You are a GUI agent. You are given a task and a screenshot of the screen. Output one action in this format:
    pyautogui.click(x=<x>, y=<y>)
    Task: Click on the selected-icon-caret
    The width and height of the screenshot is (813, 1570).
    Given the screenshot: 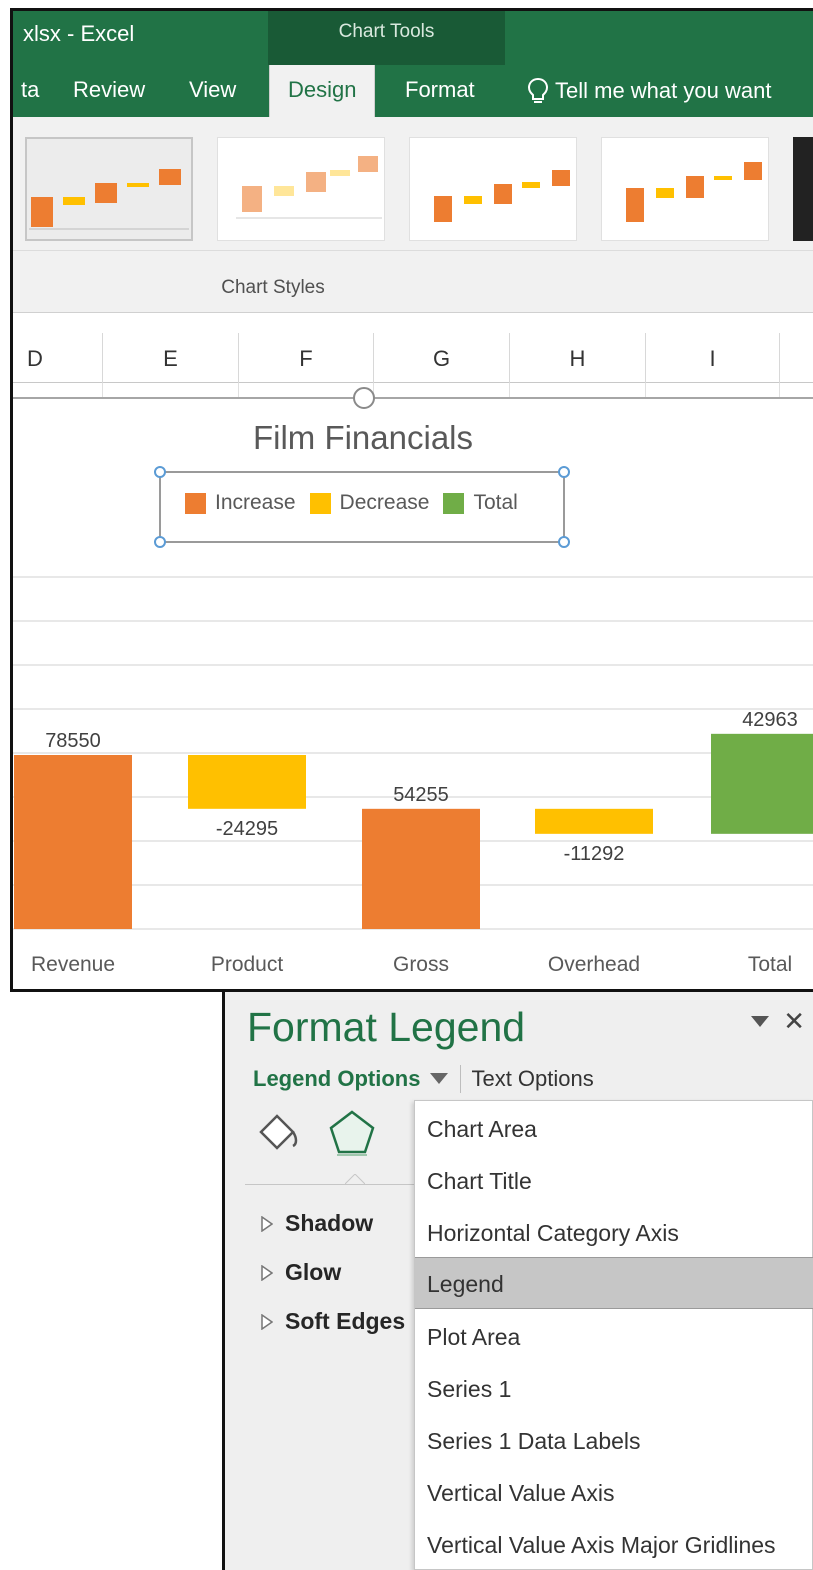 What is the action you would take?
    pyautogui.click(x=355, y=1179)
    